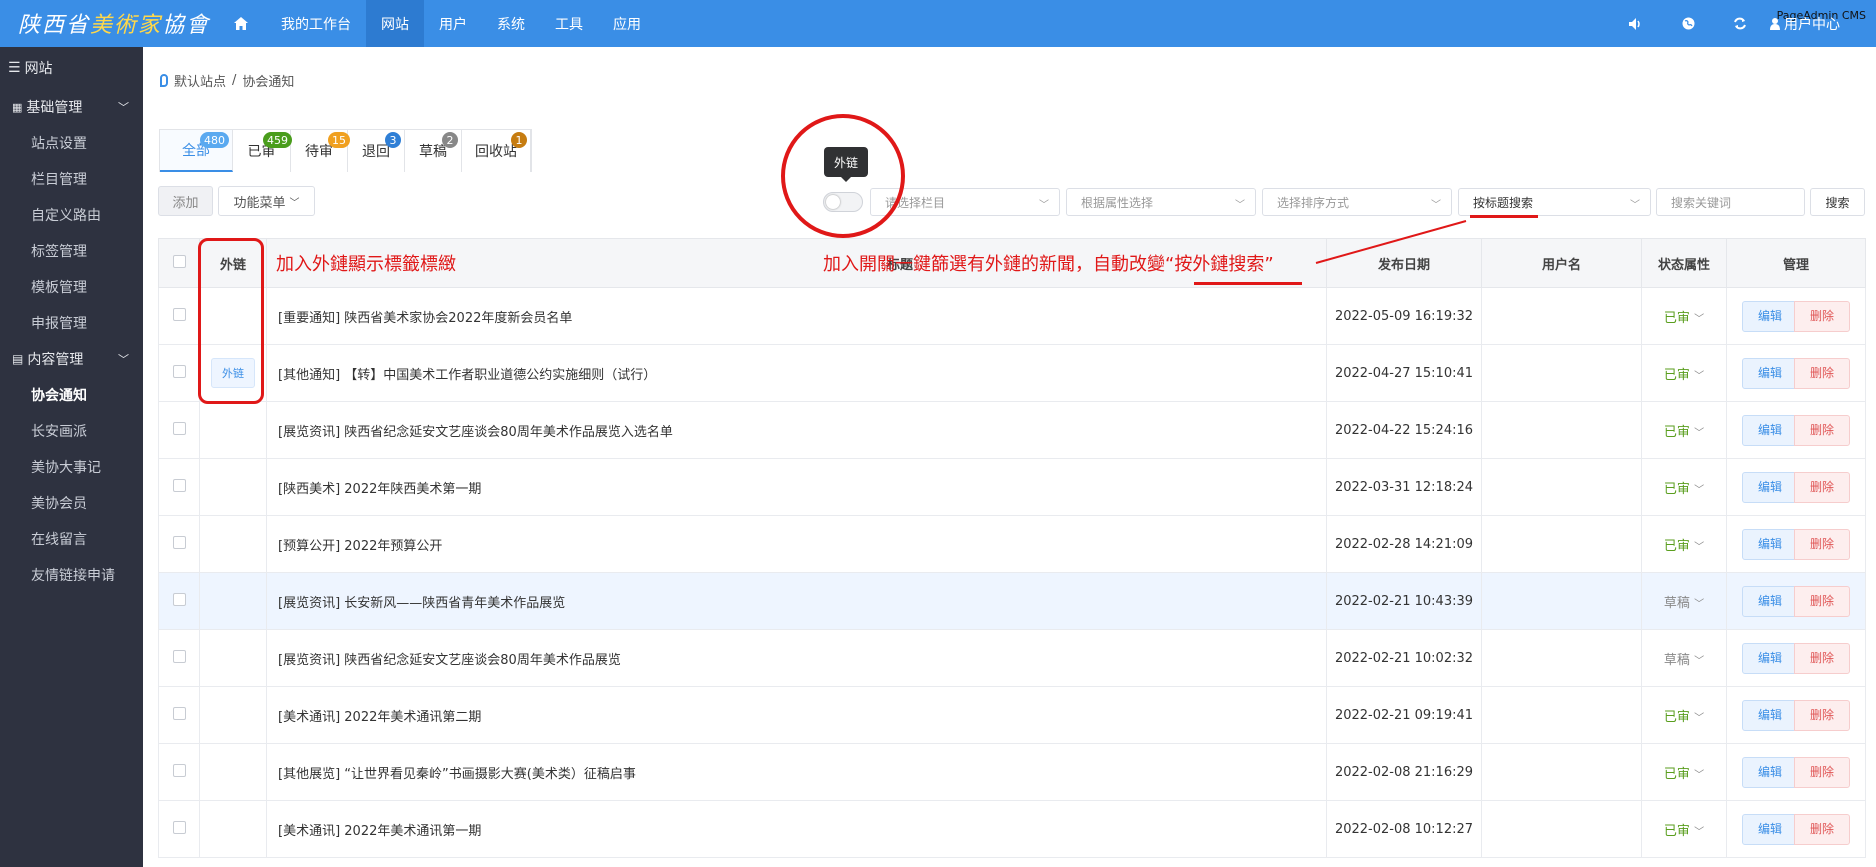 This screenshot has height=867, width=1876. I want to click on nav-website: 网站, so click(395, 23).